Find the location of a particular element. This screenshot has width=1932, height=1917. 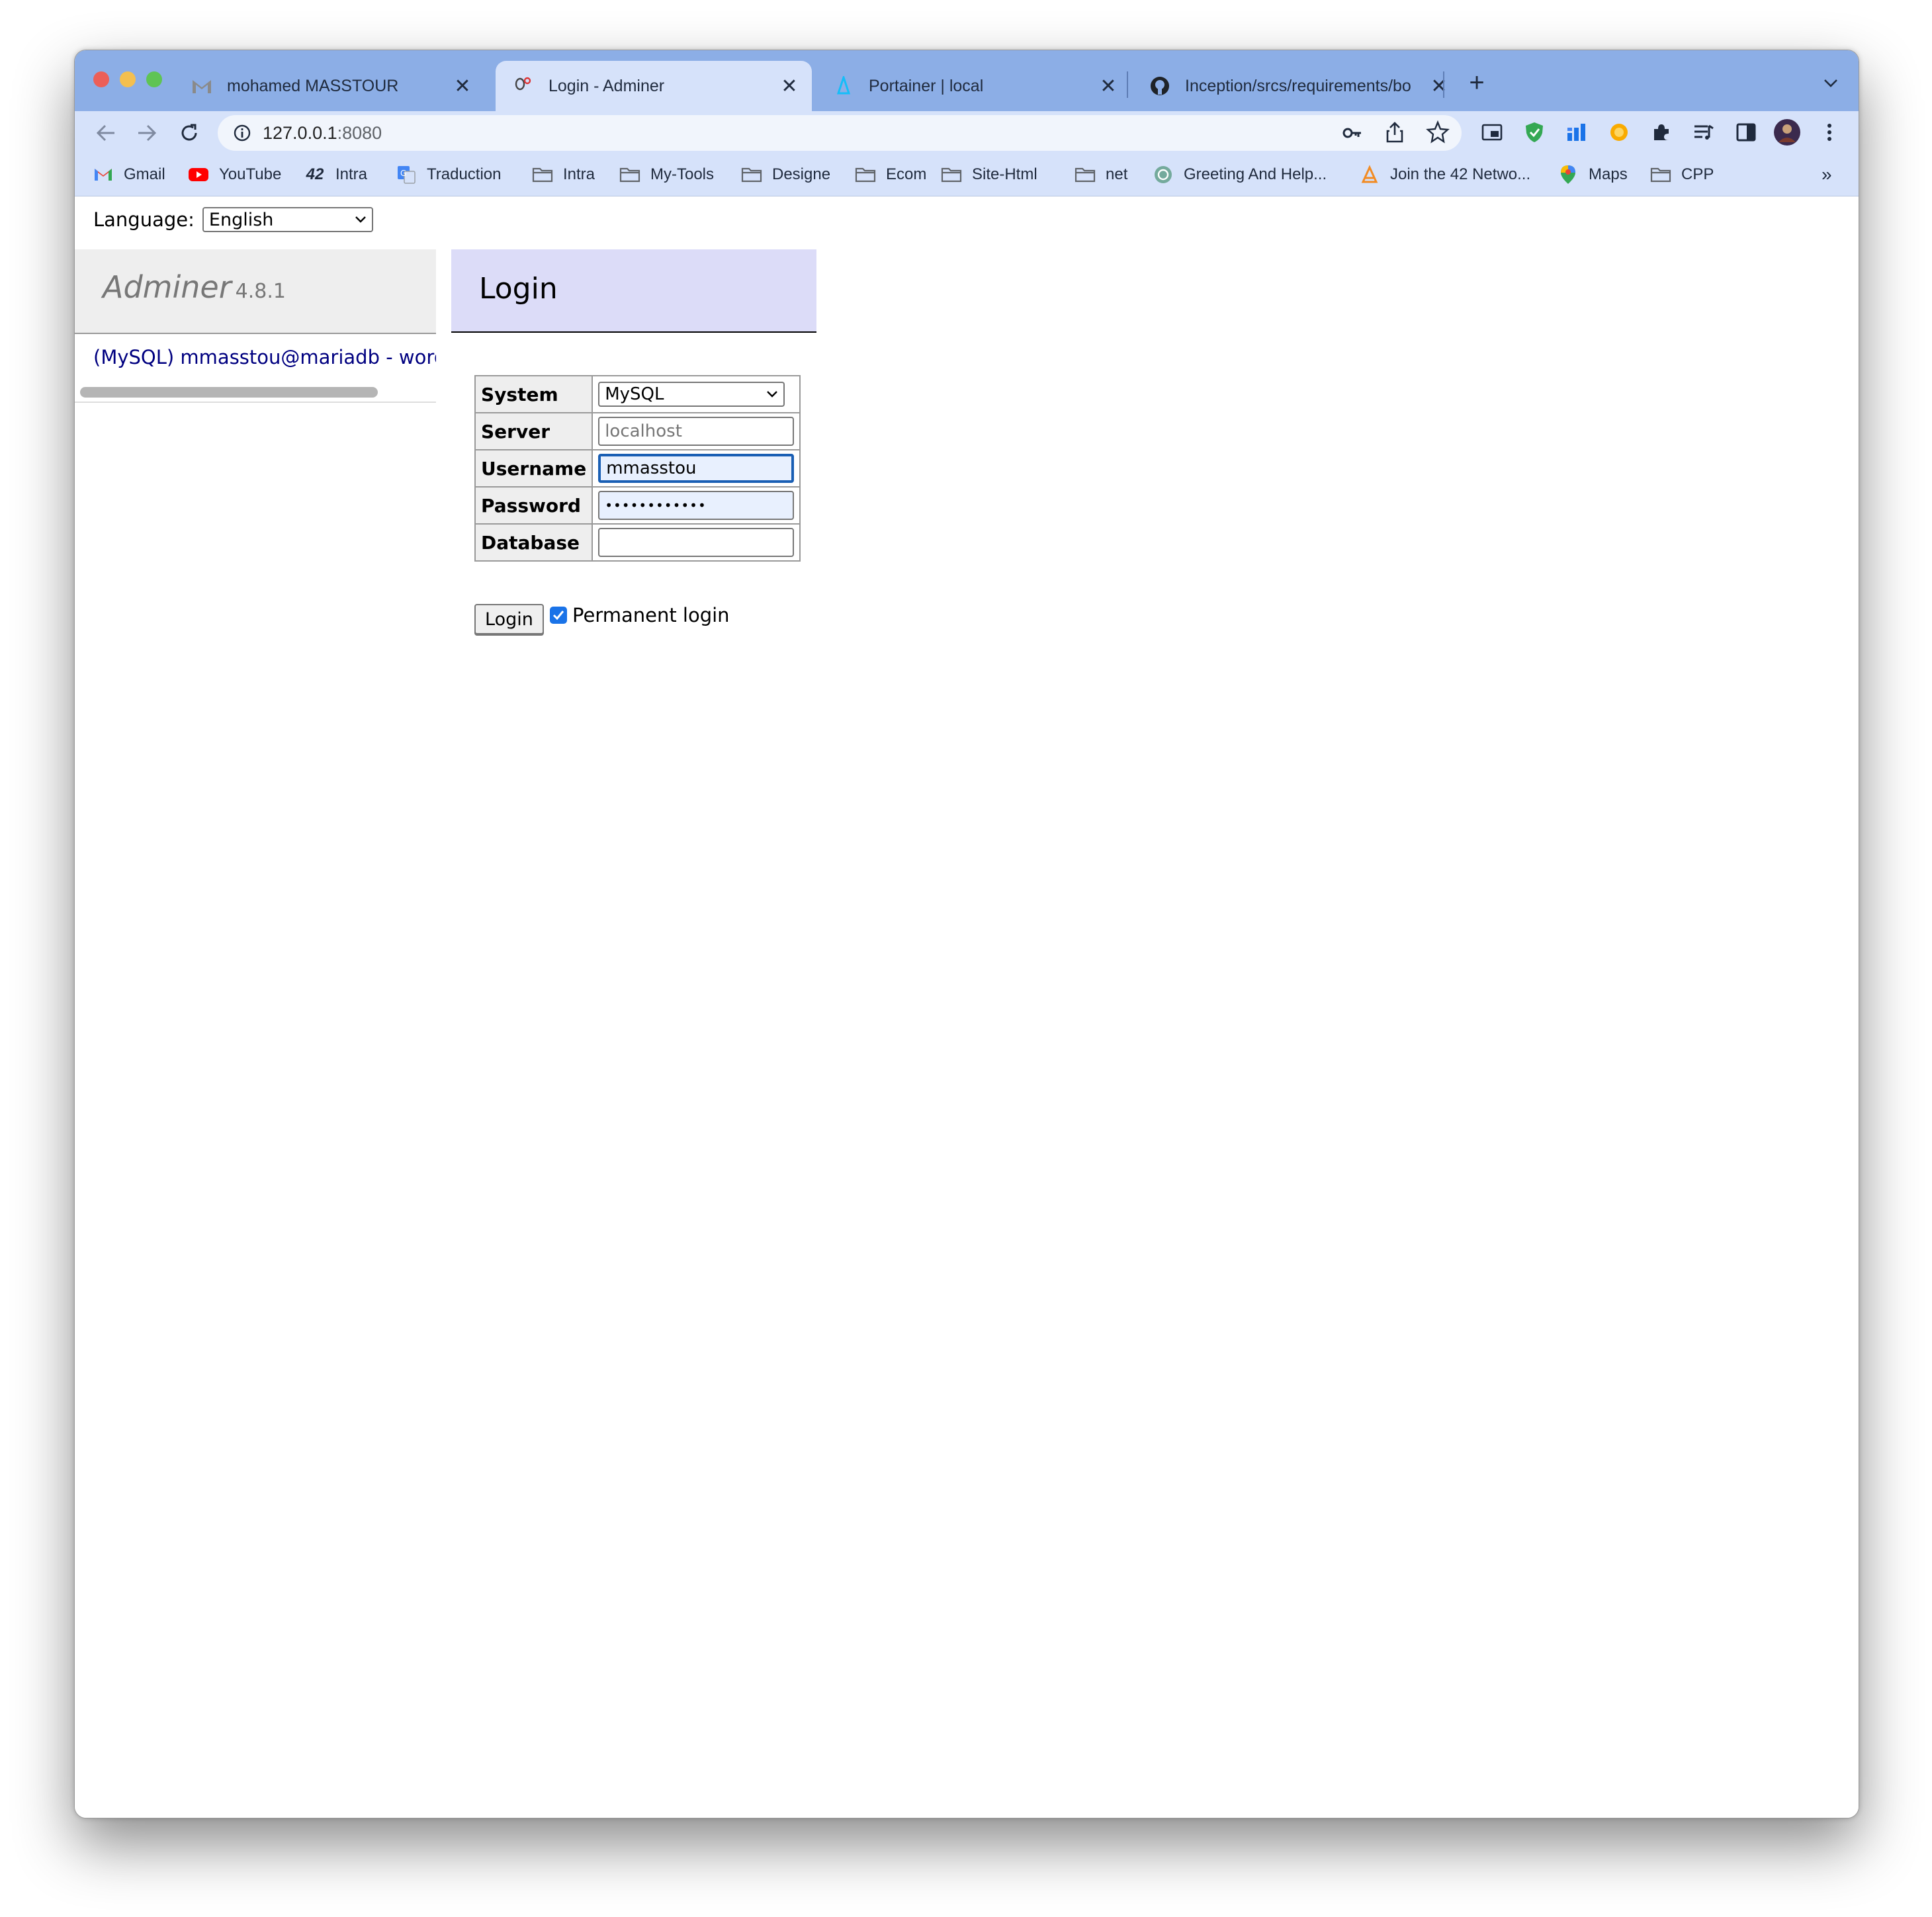

tab-adminer: Login - Adminer ✕ is located at coordinates (654, 86).